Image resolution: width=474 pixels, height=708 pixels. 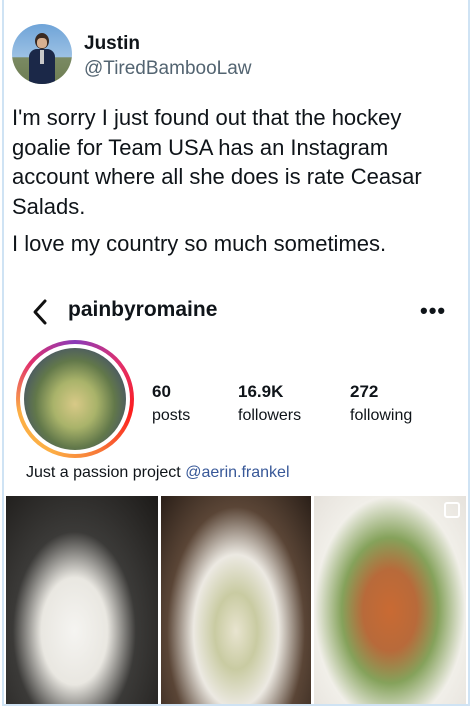 What do you see at coordinates (452, 510) in the screenshot?
I see `multiple-photos-icon` at bounding box center [452, 510].